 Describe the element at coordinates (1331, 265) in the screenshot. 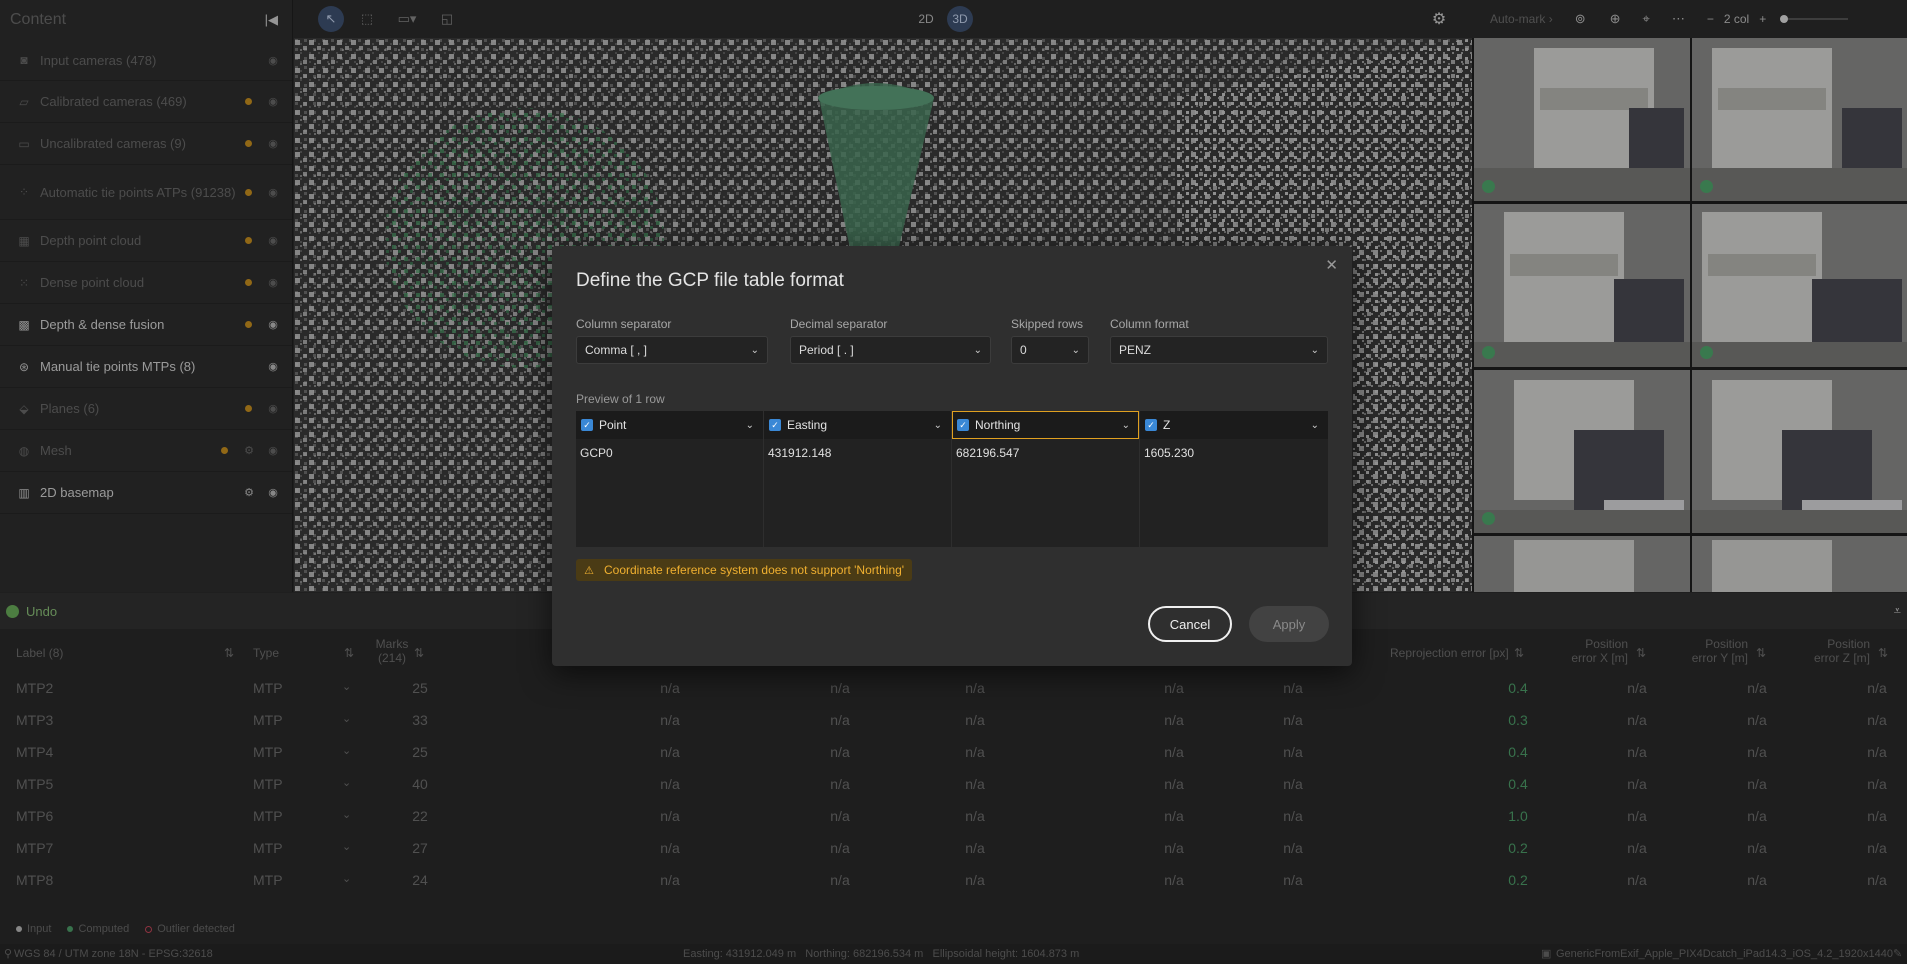

I see `close-icon: ✕` at that location.